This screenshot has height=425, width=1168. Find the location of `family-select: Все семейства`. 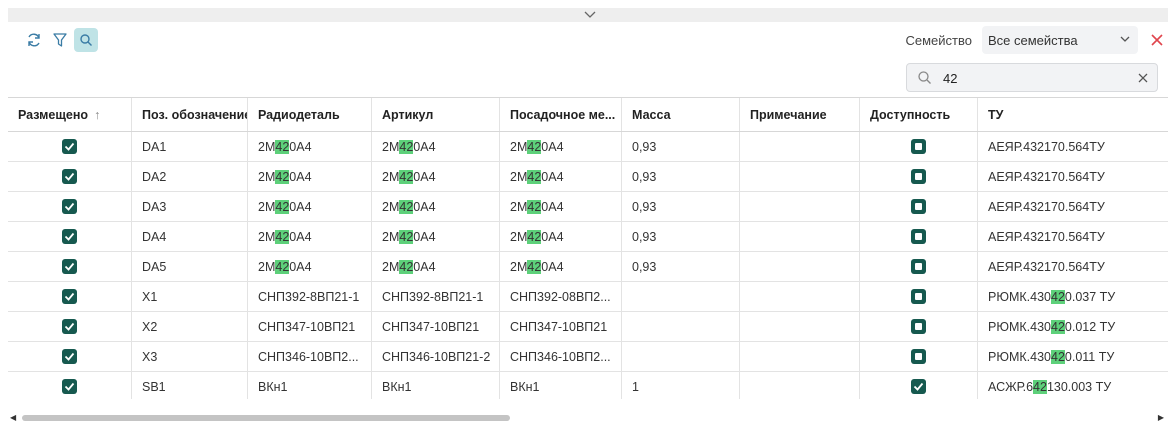

family-select: Все семейства is located at coordinates (1060, 40).